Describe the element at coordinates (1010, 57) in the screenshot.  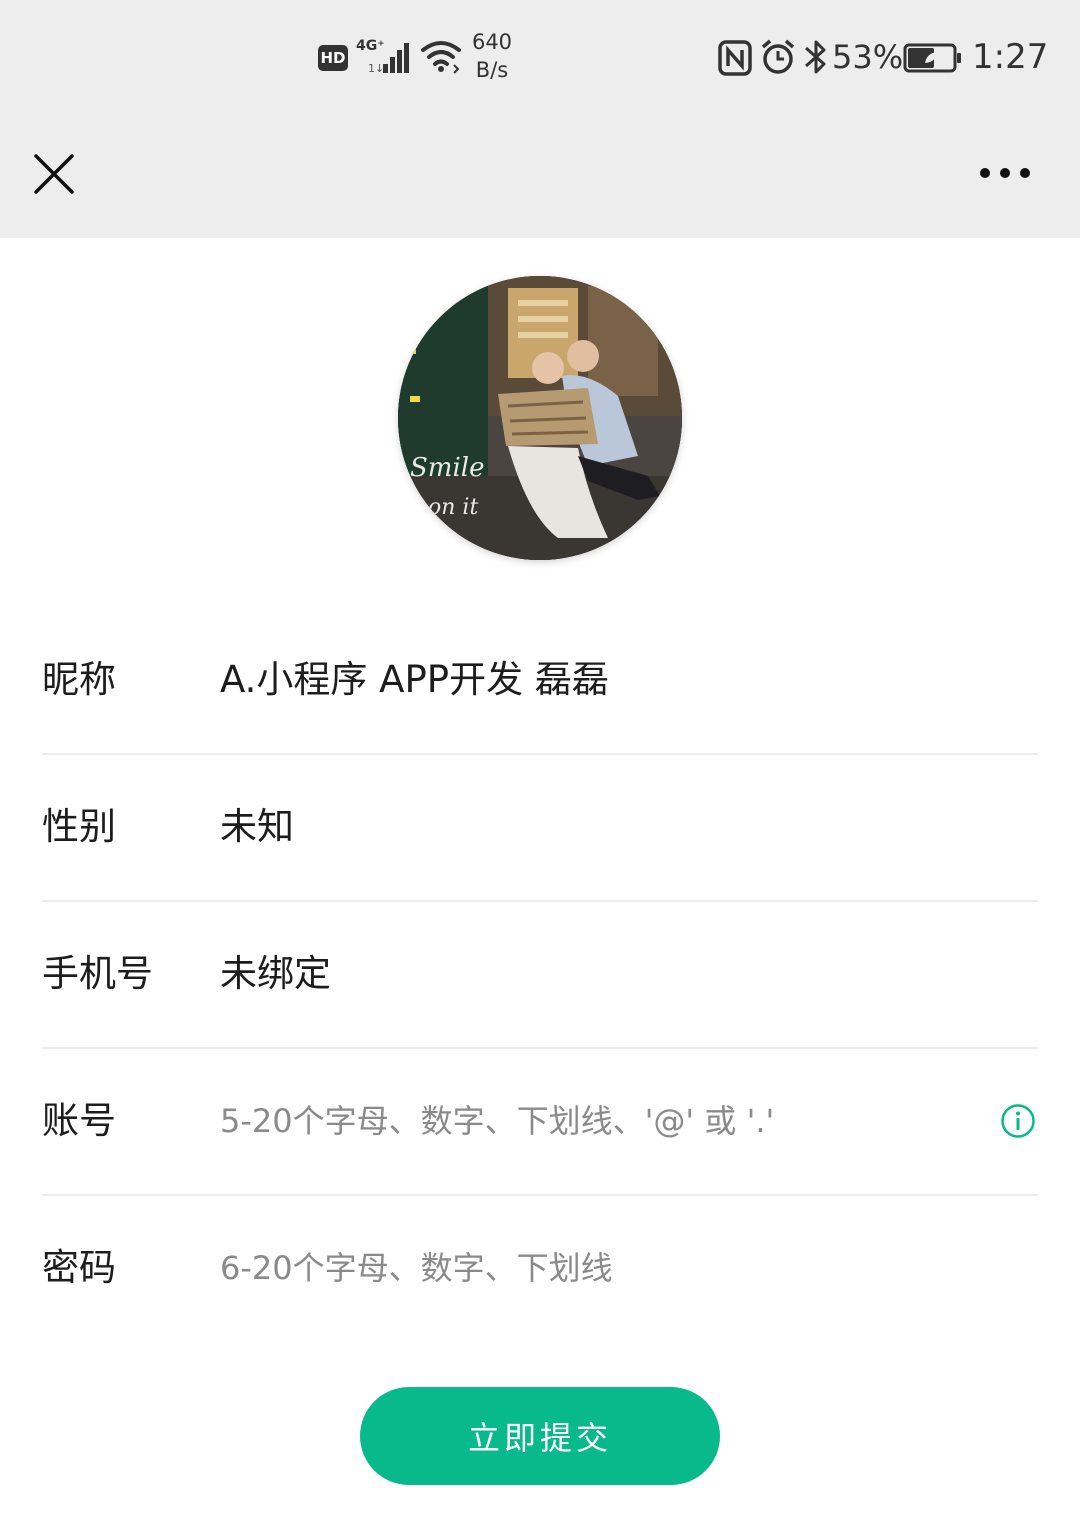
I see `clock: 1:27` at that location.